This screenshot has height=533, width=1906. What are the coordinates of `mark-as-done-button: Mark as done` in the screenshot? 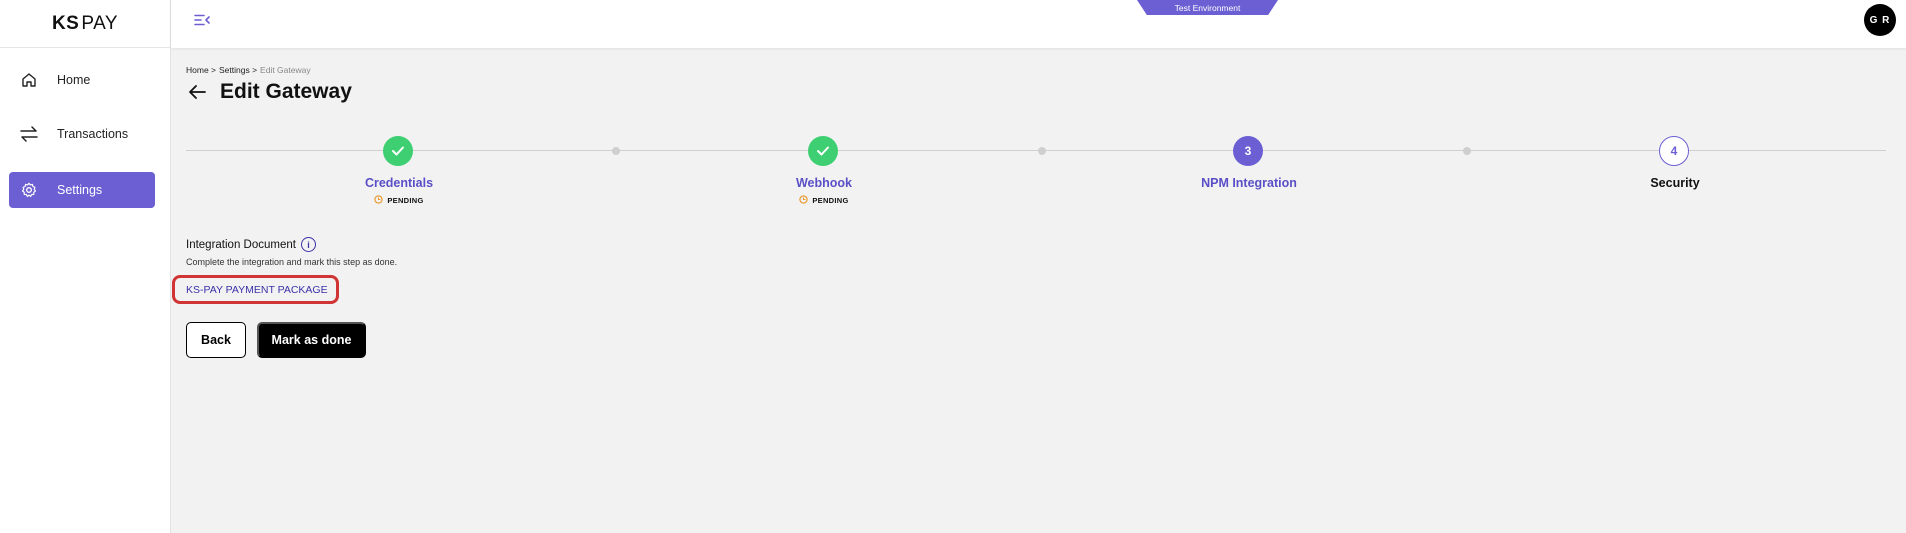 It's located at (311, 340).